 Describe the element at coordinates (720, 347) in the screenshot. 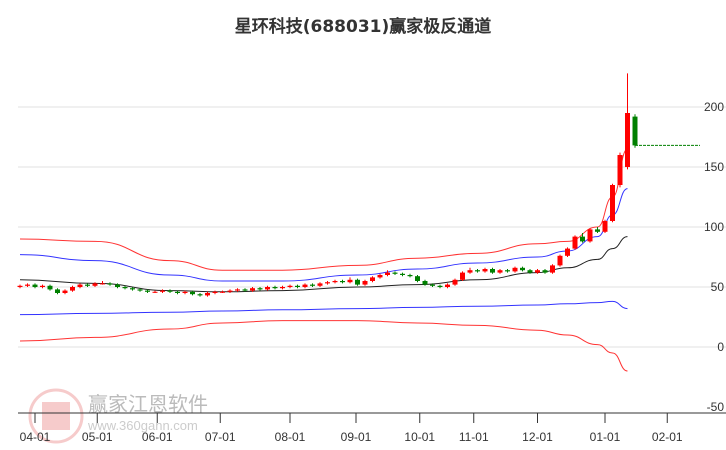

I see `y-tick-label: 0` at that location.